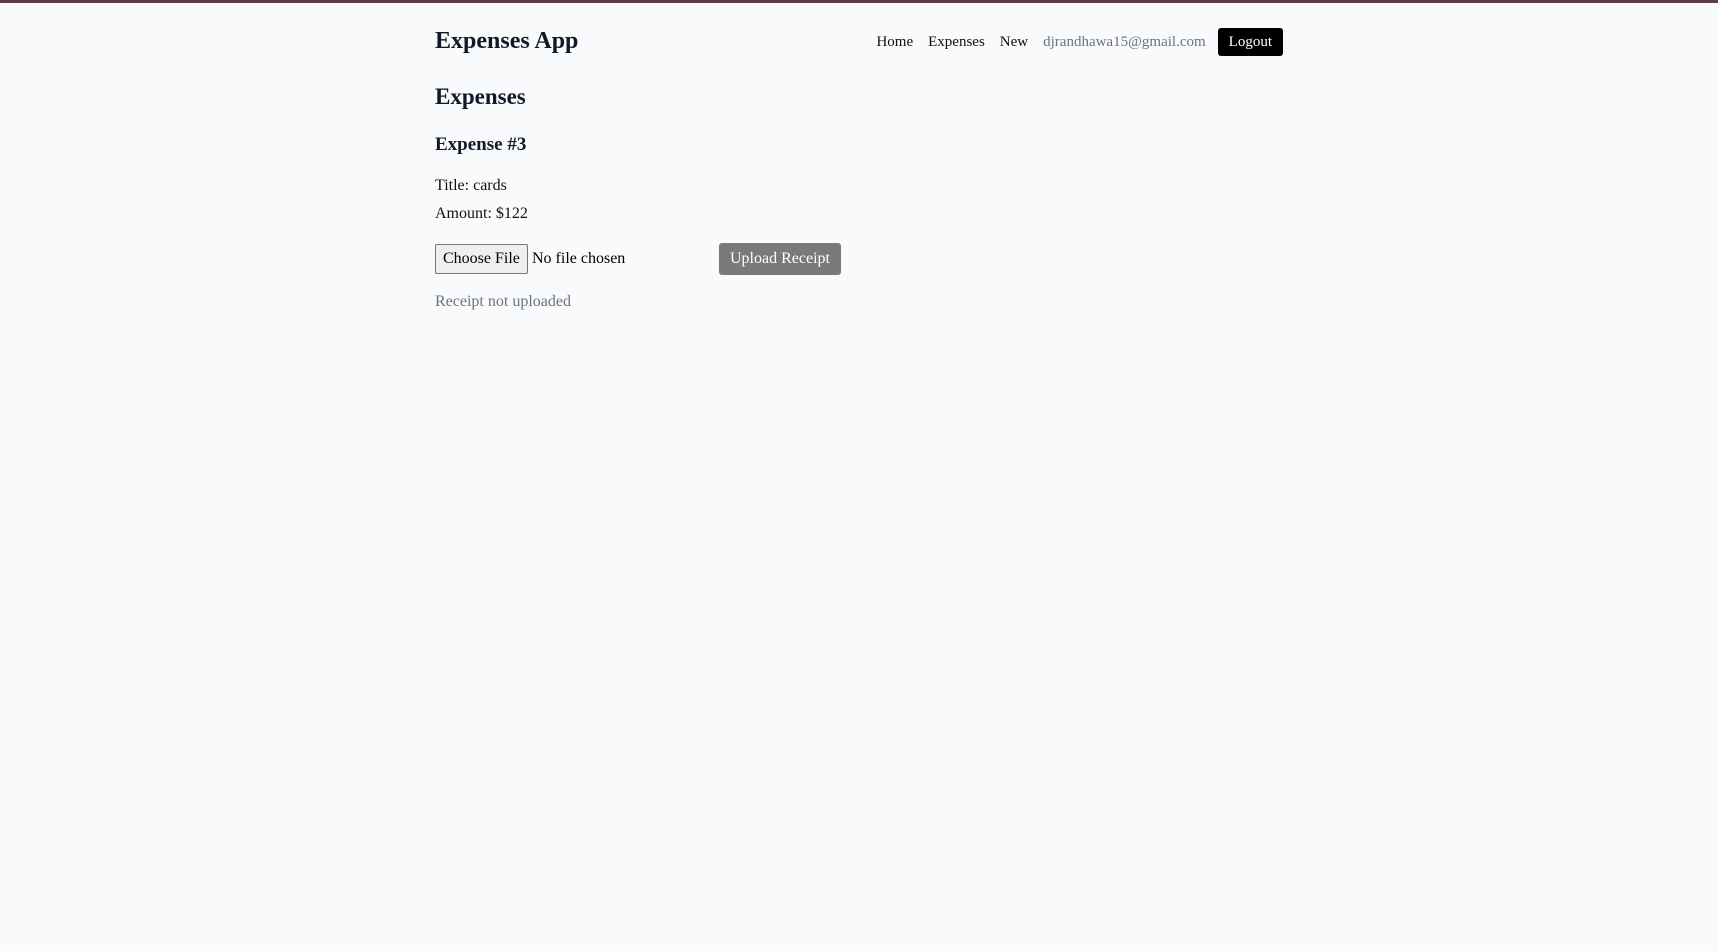  Describe the element at coordinates (507, 41) in the screenshot. I see `brand-title: Expenses App` at that location.